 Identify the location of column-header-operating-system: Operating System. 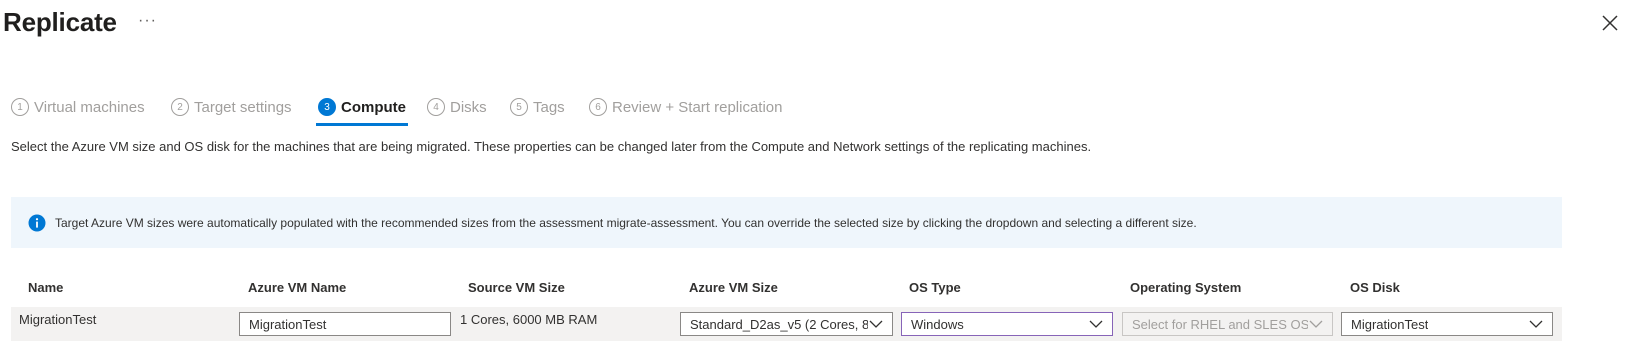
(1186, 287).